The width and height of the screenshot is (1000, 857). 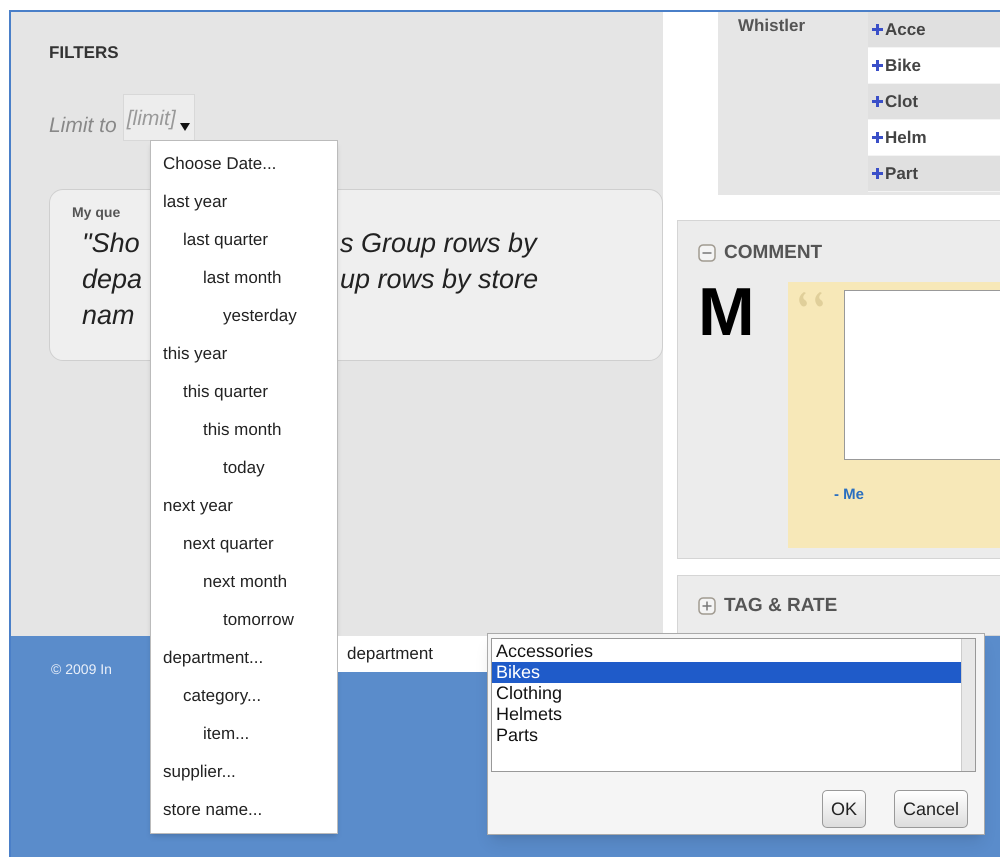 I want to click on query-text: nam, so click(x=108, y=315).